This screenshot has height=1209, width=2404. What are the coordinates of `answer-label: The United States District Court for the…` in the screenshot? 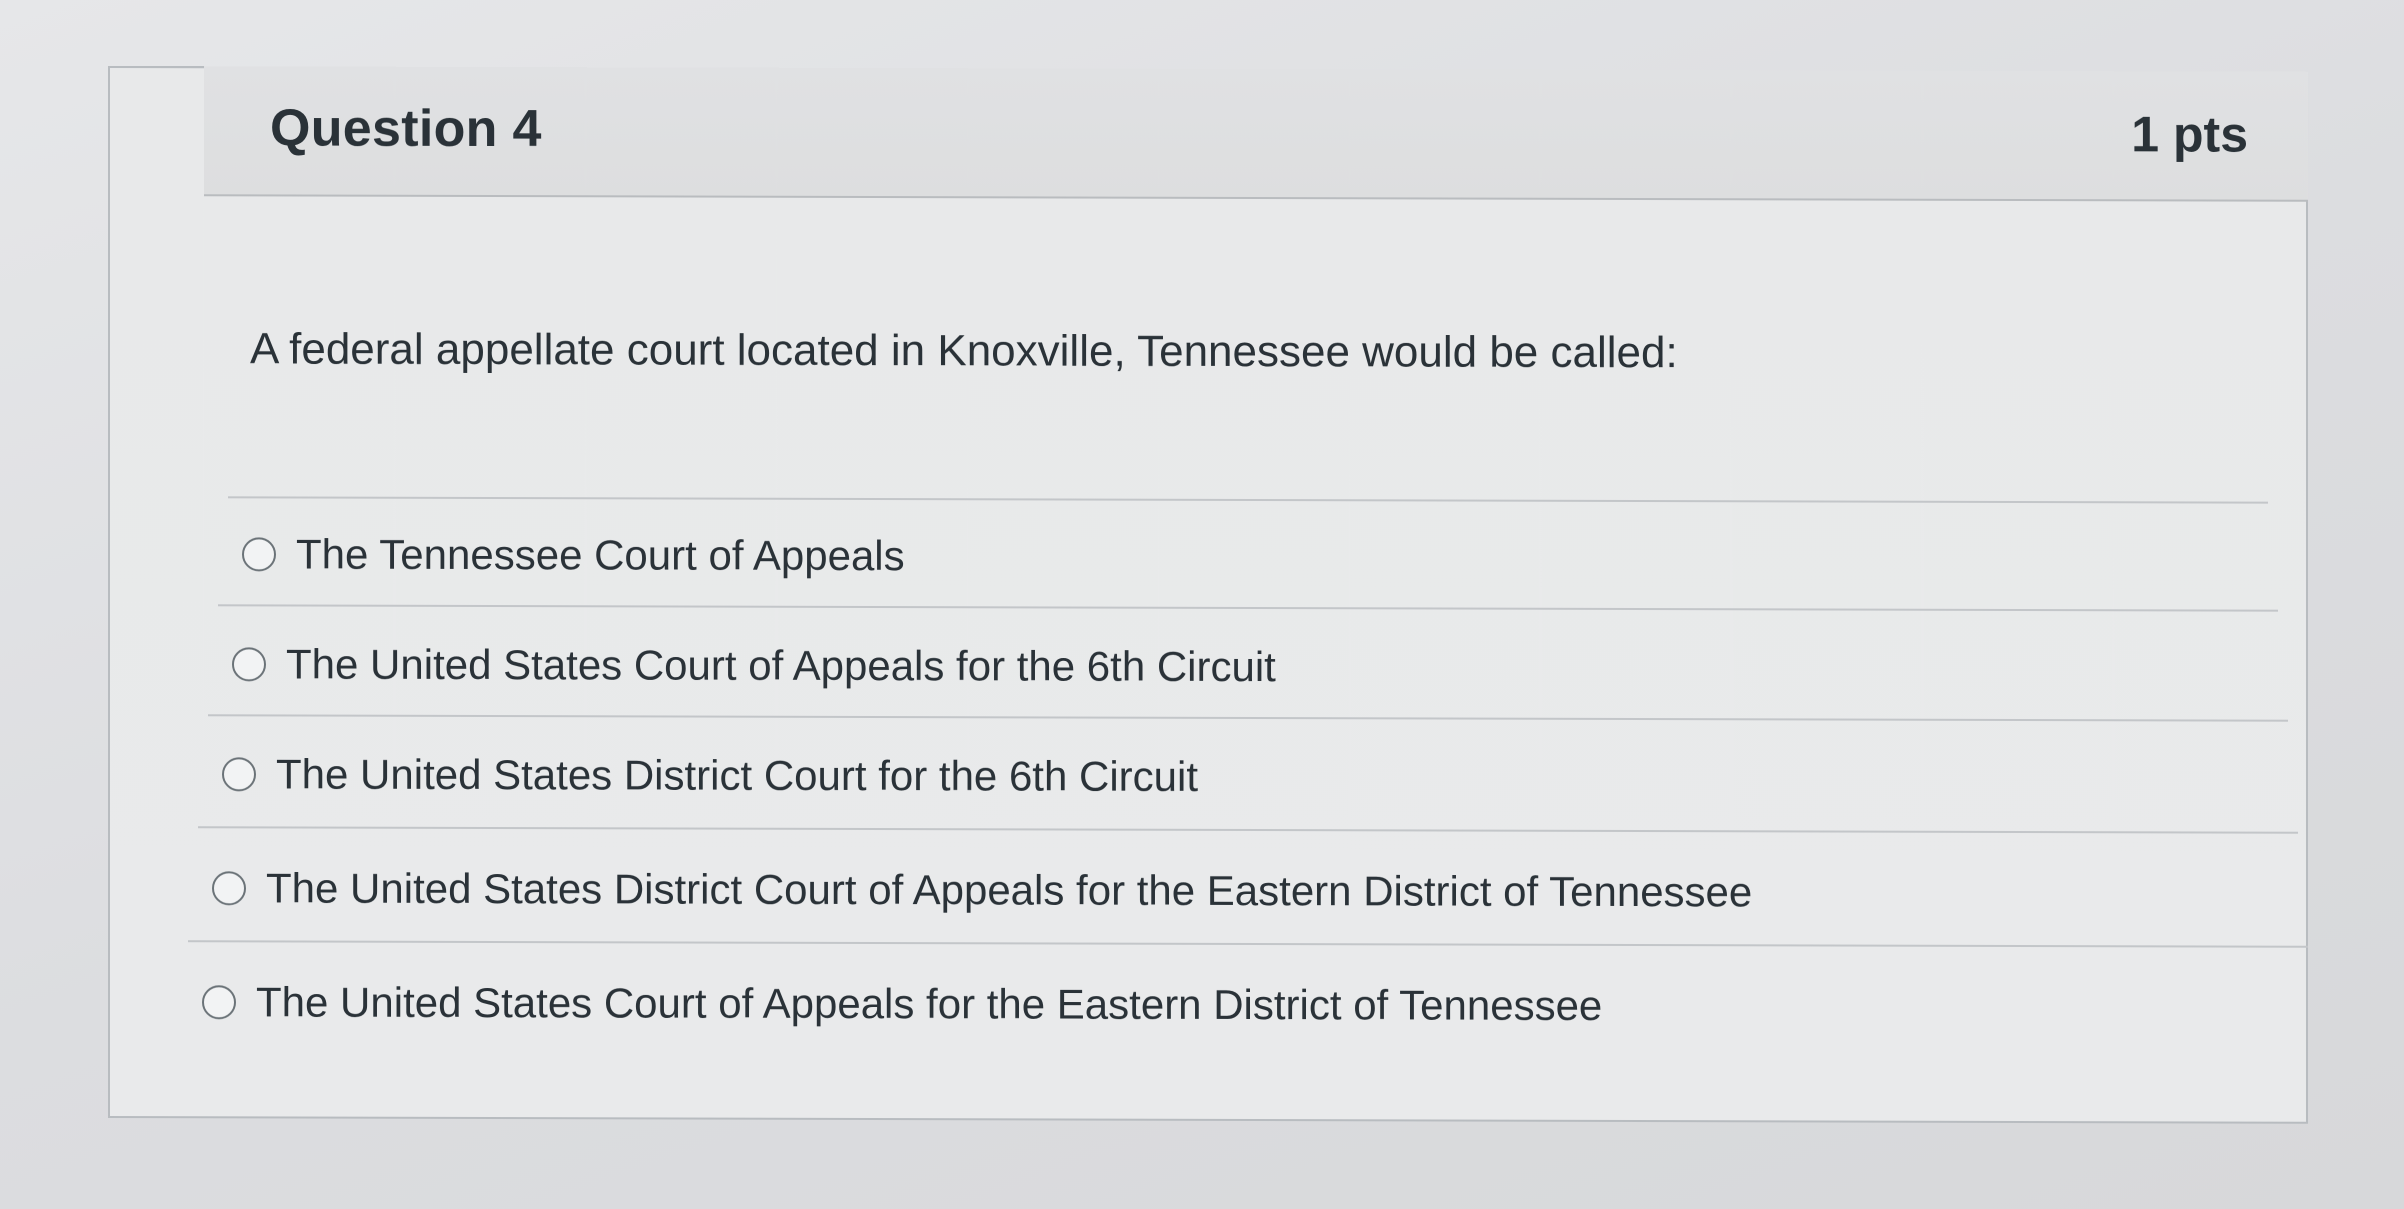 It's located at (737, 775).